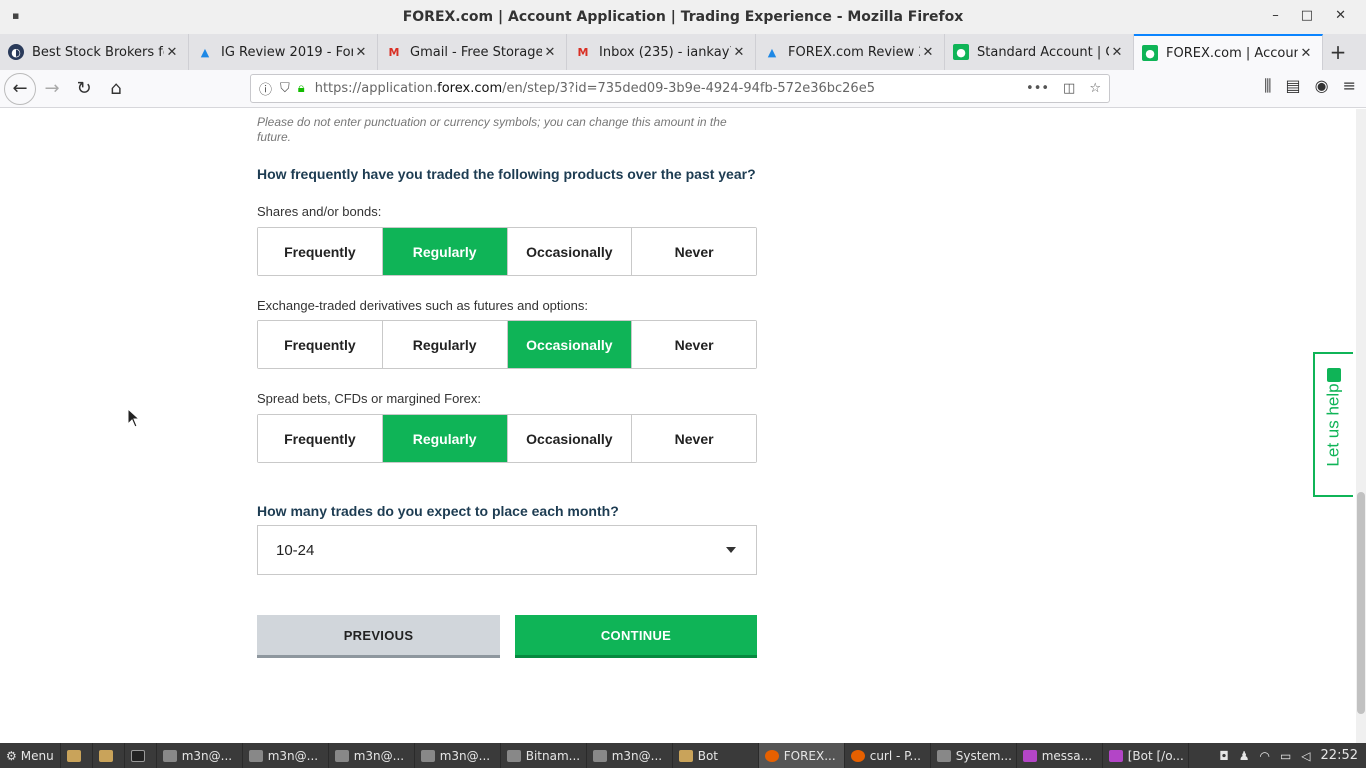 This screenshot has width=1366, height=768. I want to click on tab: M Inbox (235) - iankay7 ✕, so click(661, 52).